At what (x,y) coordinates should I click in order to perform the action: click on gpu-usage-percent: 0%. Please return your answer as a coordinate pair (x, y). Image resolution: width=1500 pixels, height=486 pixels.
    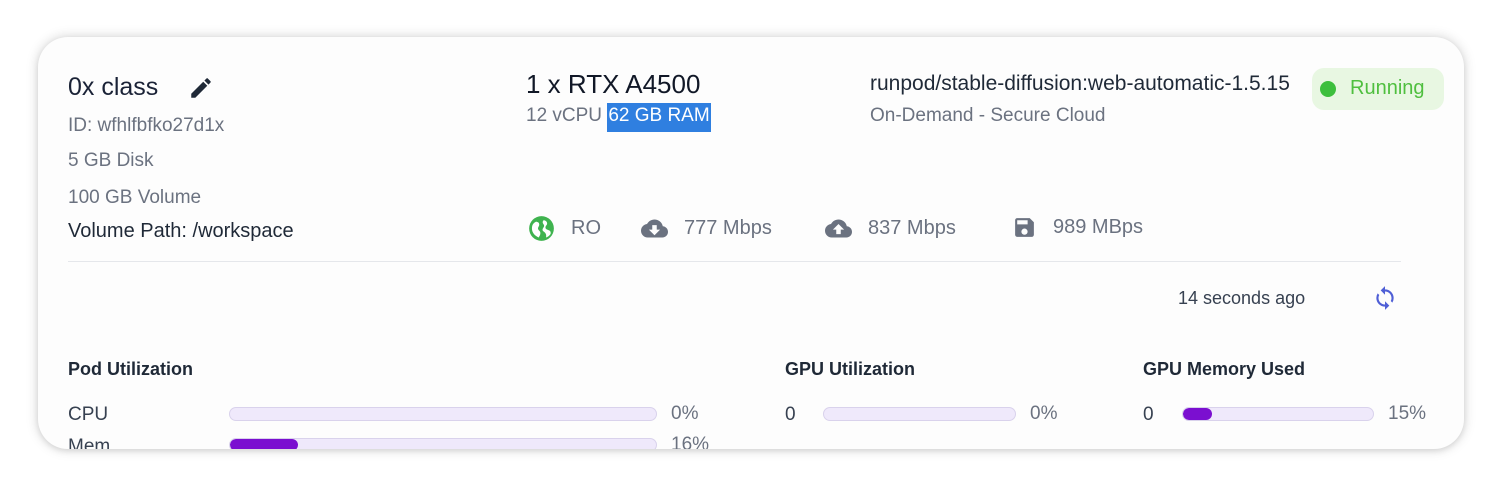
    Looking at the image, I should click on (1044, 413).